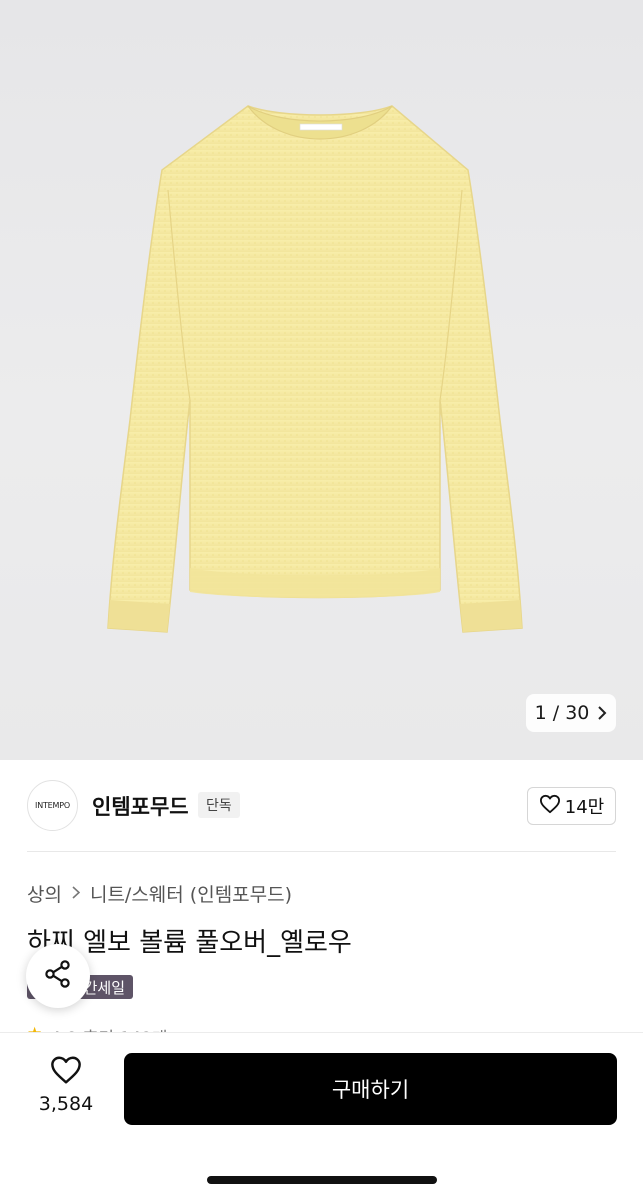 The height and width of the screenshot is (1200, 643). I want to click on exclusive-badge: 단독, so click(219, 805).